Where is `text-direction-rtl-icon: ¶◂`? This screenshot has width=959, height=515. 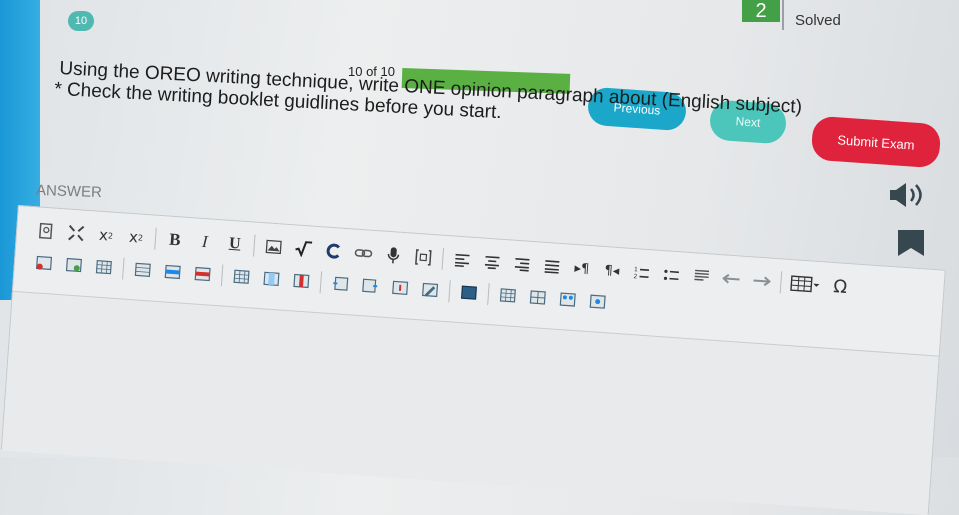
text-direction-rtl-icon: ¶◂ is located at coordinates (612, 271).